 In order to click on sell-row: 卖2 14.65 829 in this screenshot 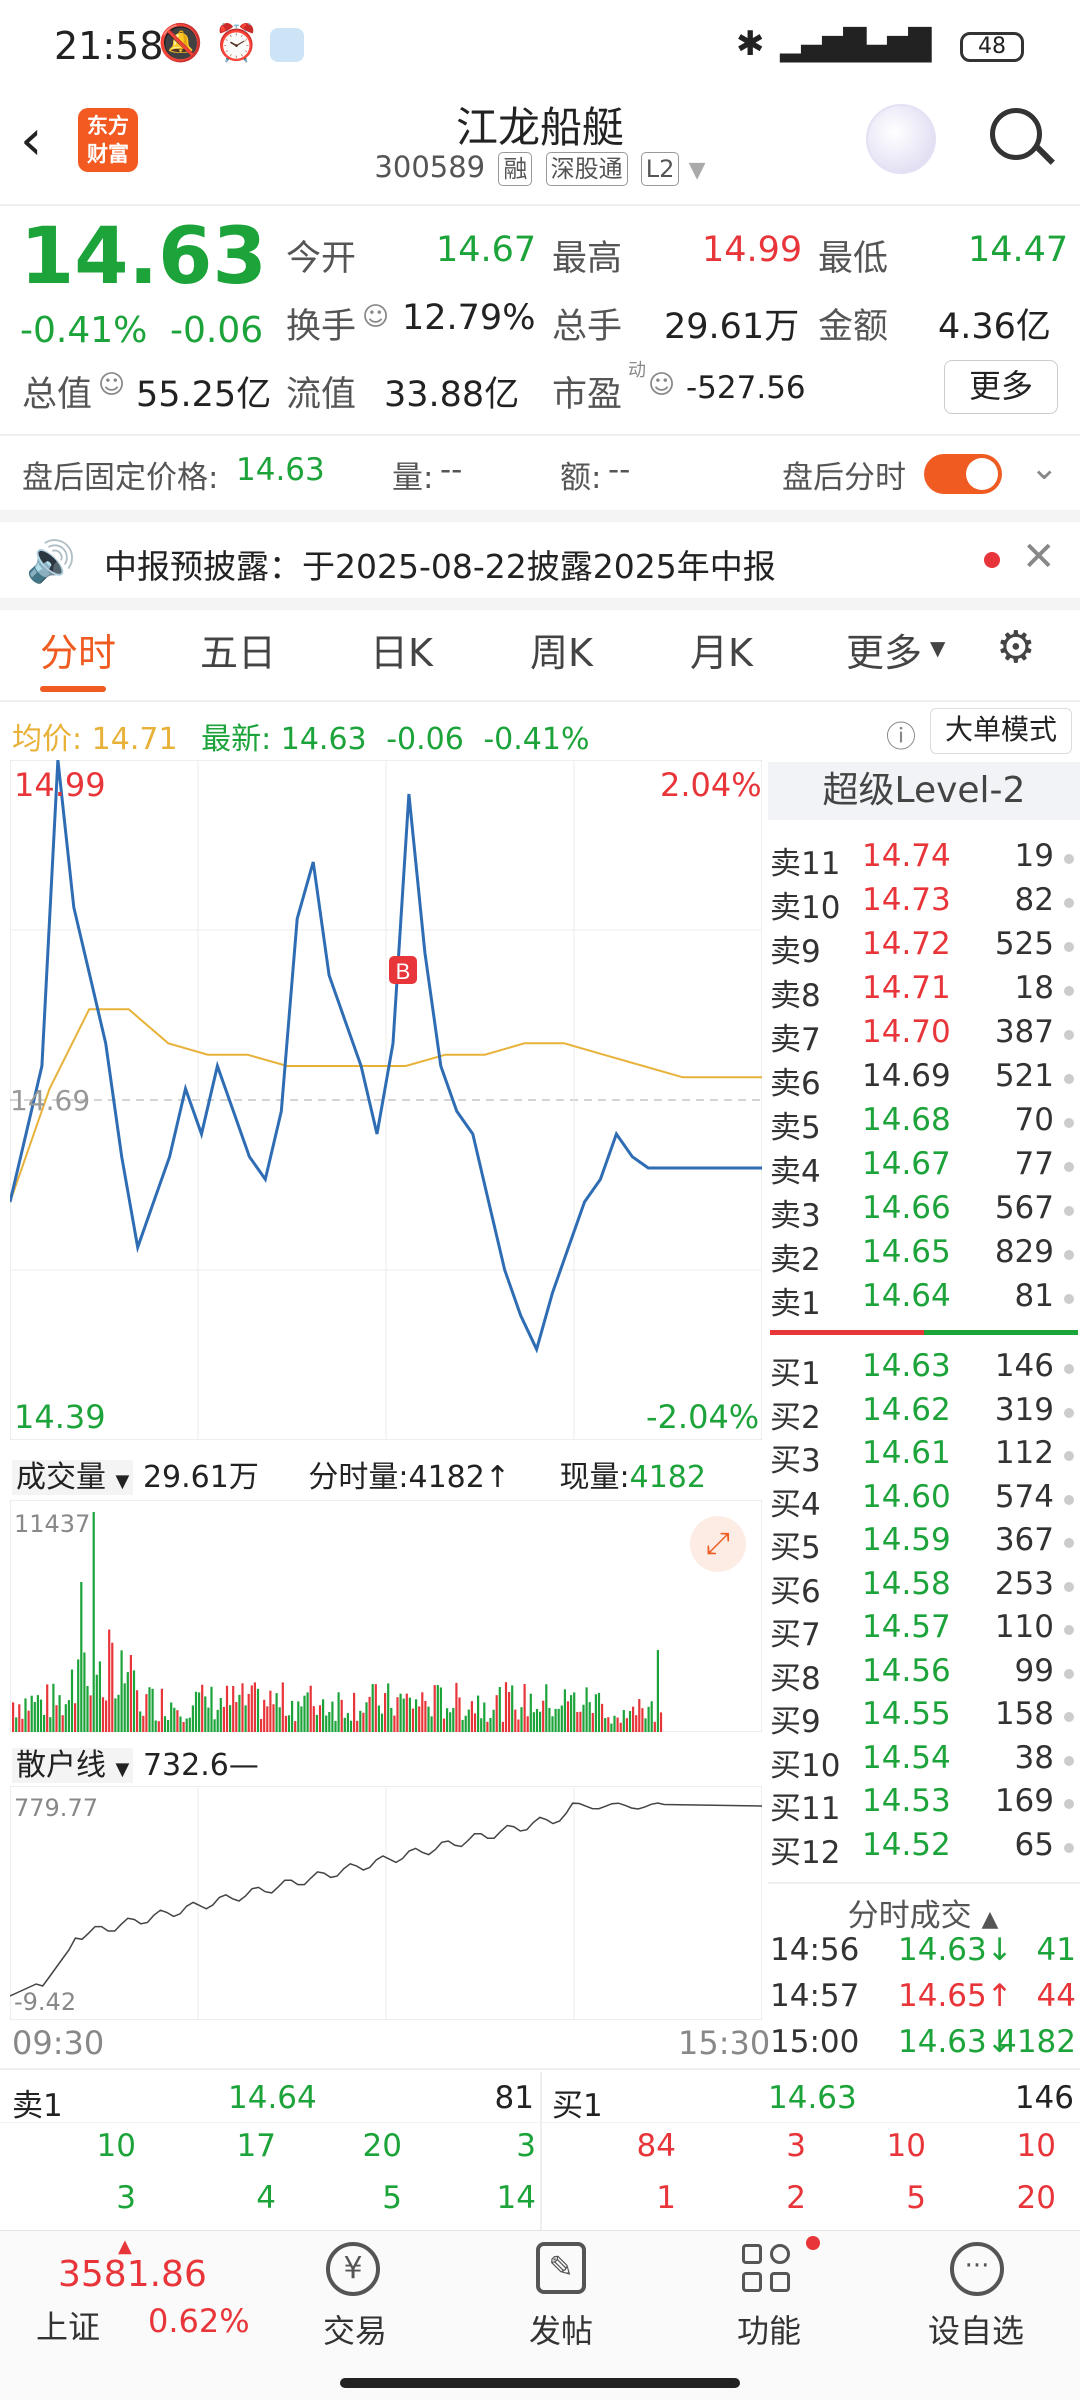, I will do `click(923, 1256)`.